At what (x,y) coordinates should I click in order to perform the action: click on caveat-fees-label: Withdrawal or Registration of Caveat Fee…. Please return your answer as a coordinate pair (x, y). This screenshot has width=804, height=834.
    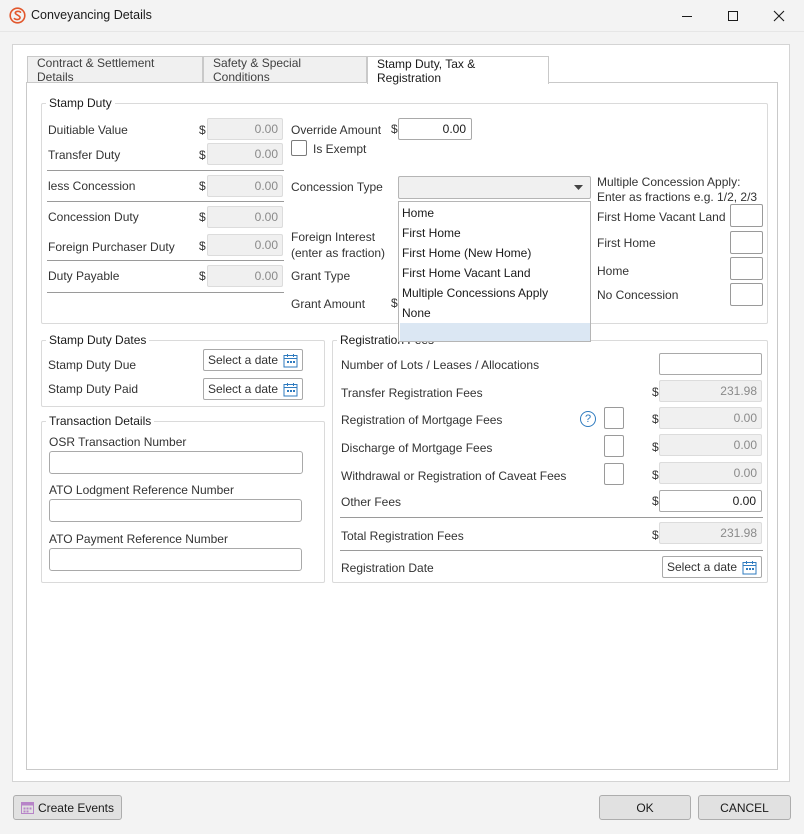
    Looking at the image, I should click on (454, 476).